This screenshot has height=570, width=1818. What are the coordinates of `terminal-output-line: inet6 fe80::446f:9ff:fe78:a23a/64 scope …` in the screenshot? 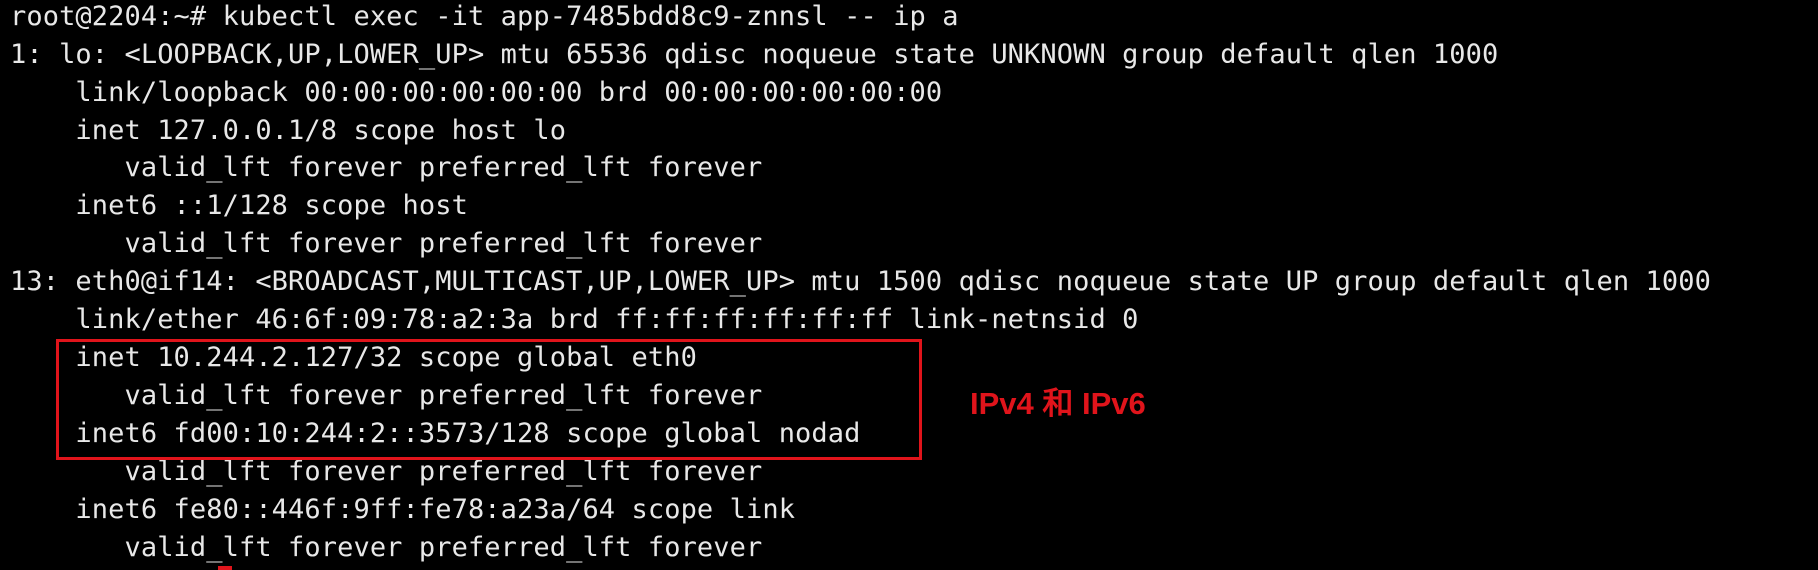 It's located at (403, 509).